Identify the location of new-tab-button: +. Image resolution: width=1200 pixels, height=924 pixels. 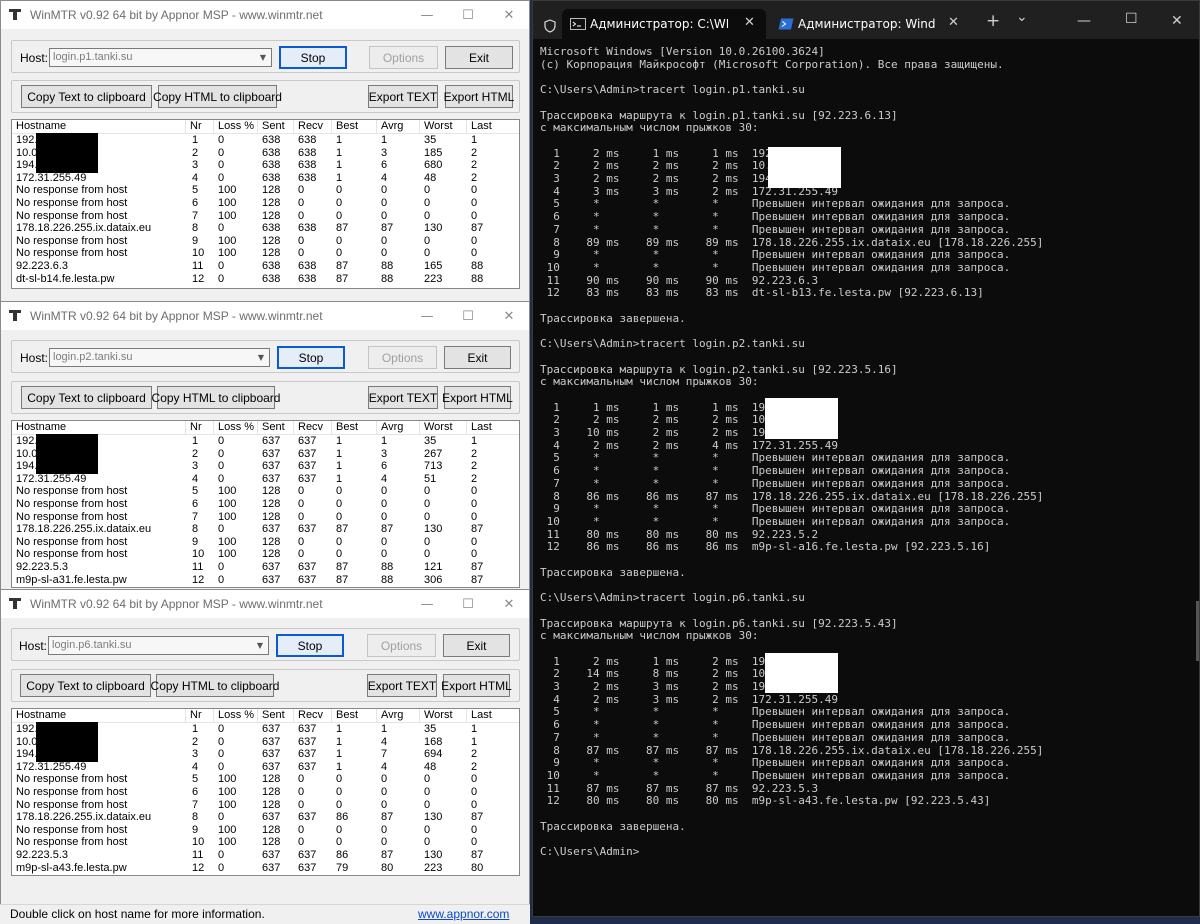
(993, 21).